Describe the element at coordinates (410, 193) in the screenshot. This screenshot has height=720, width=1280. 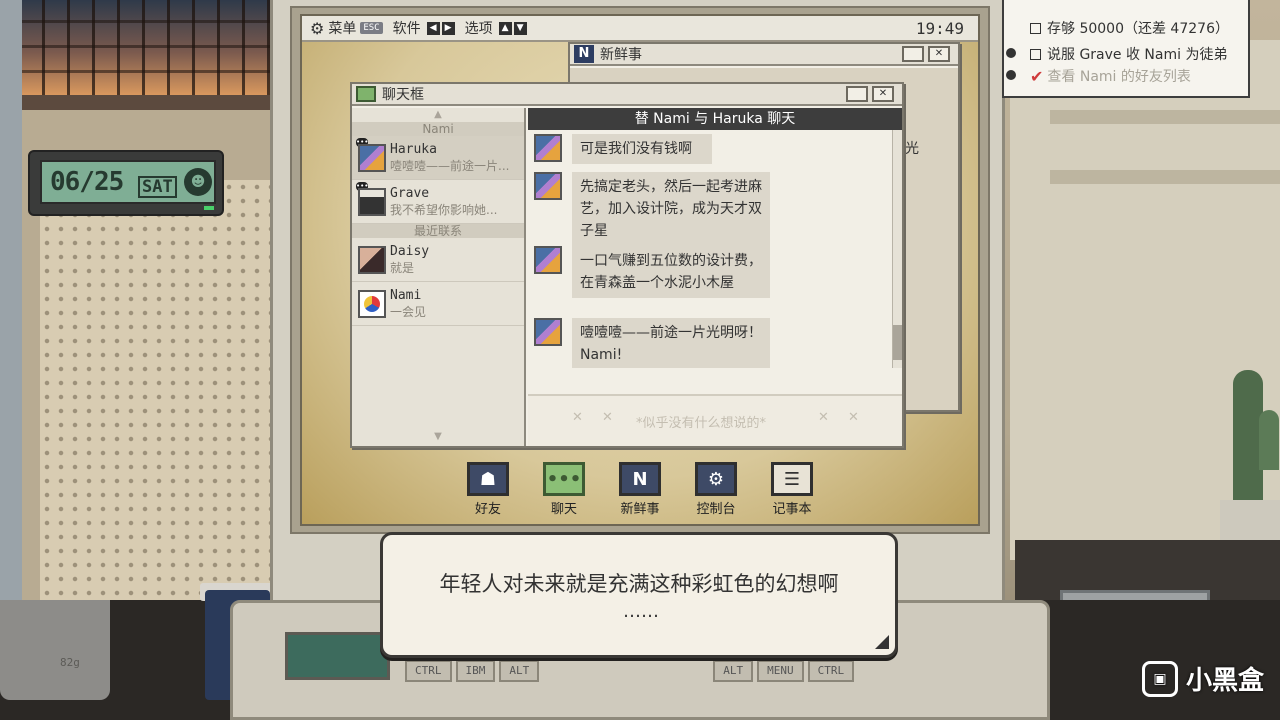
I see `contact-name: Grave` at that location.